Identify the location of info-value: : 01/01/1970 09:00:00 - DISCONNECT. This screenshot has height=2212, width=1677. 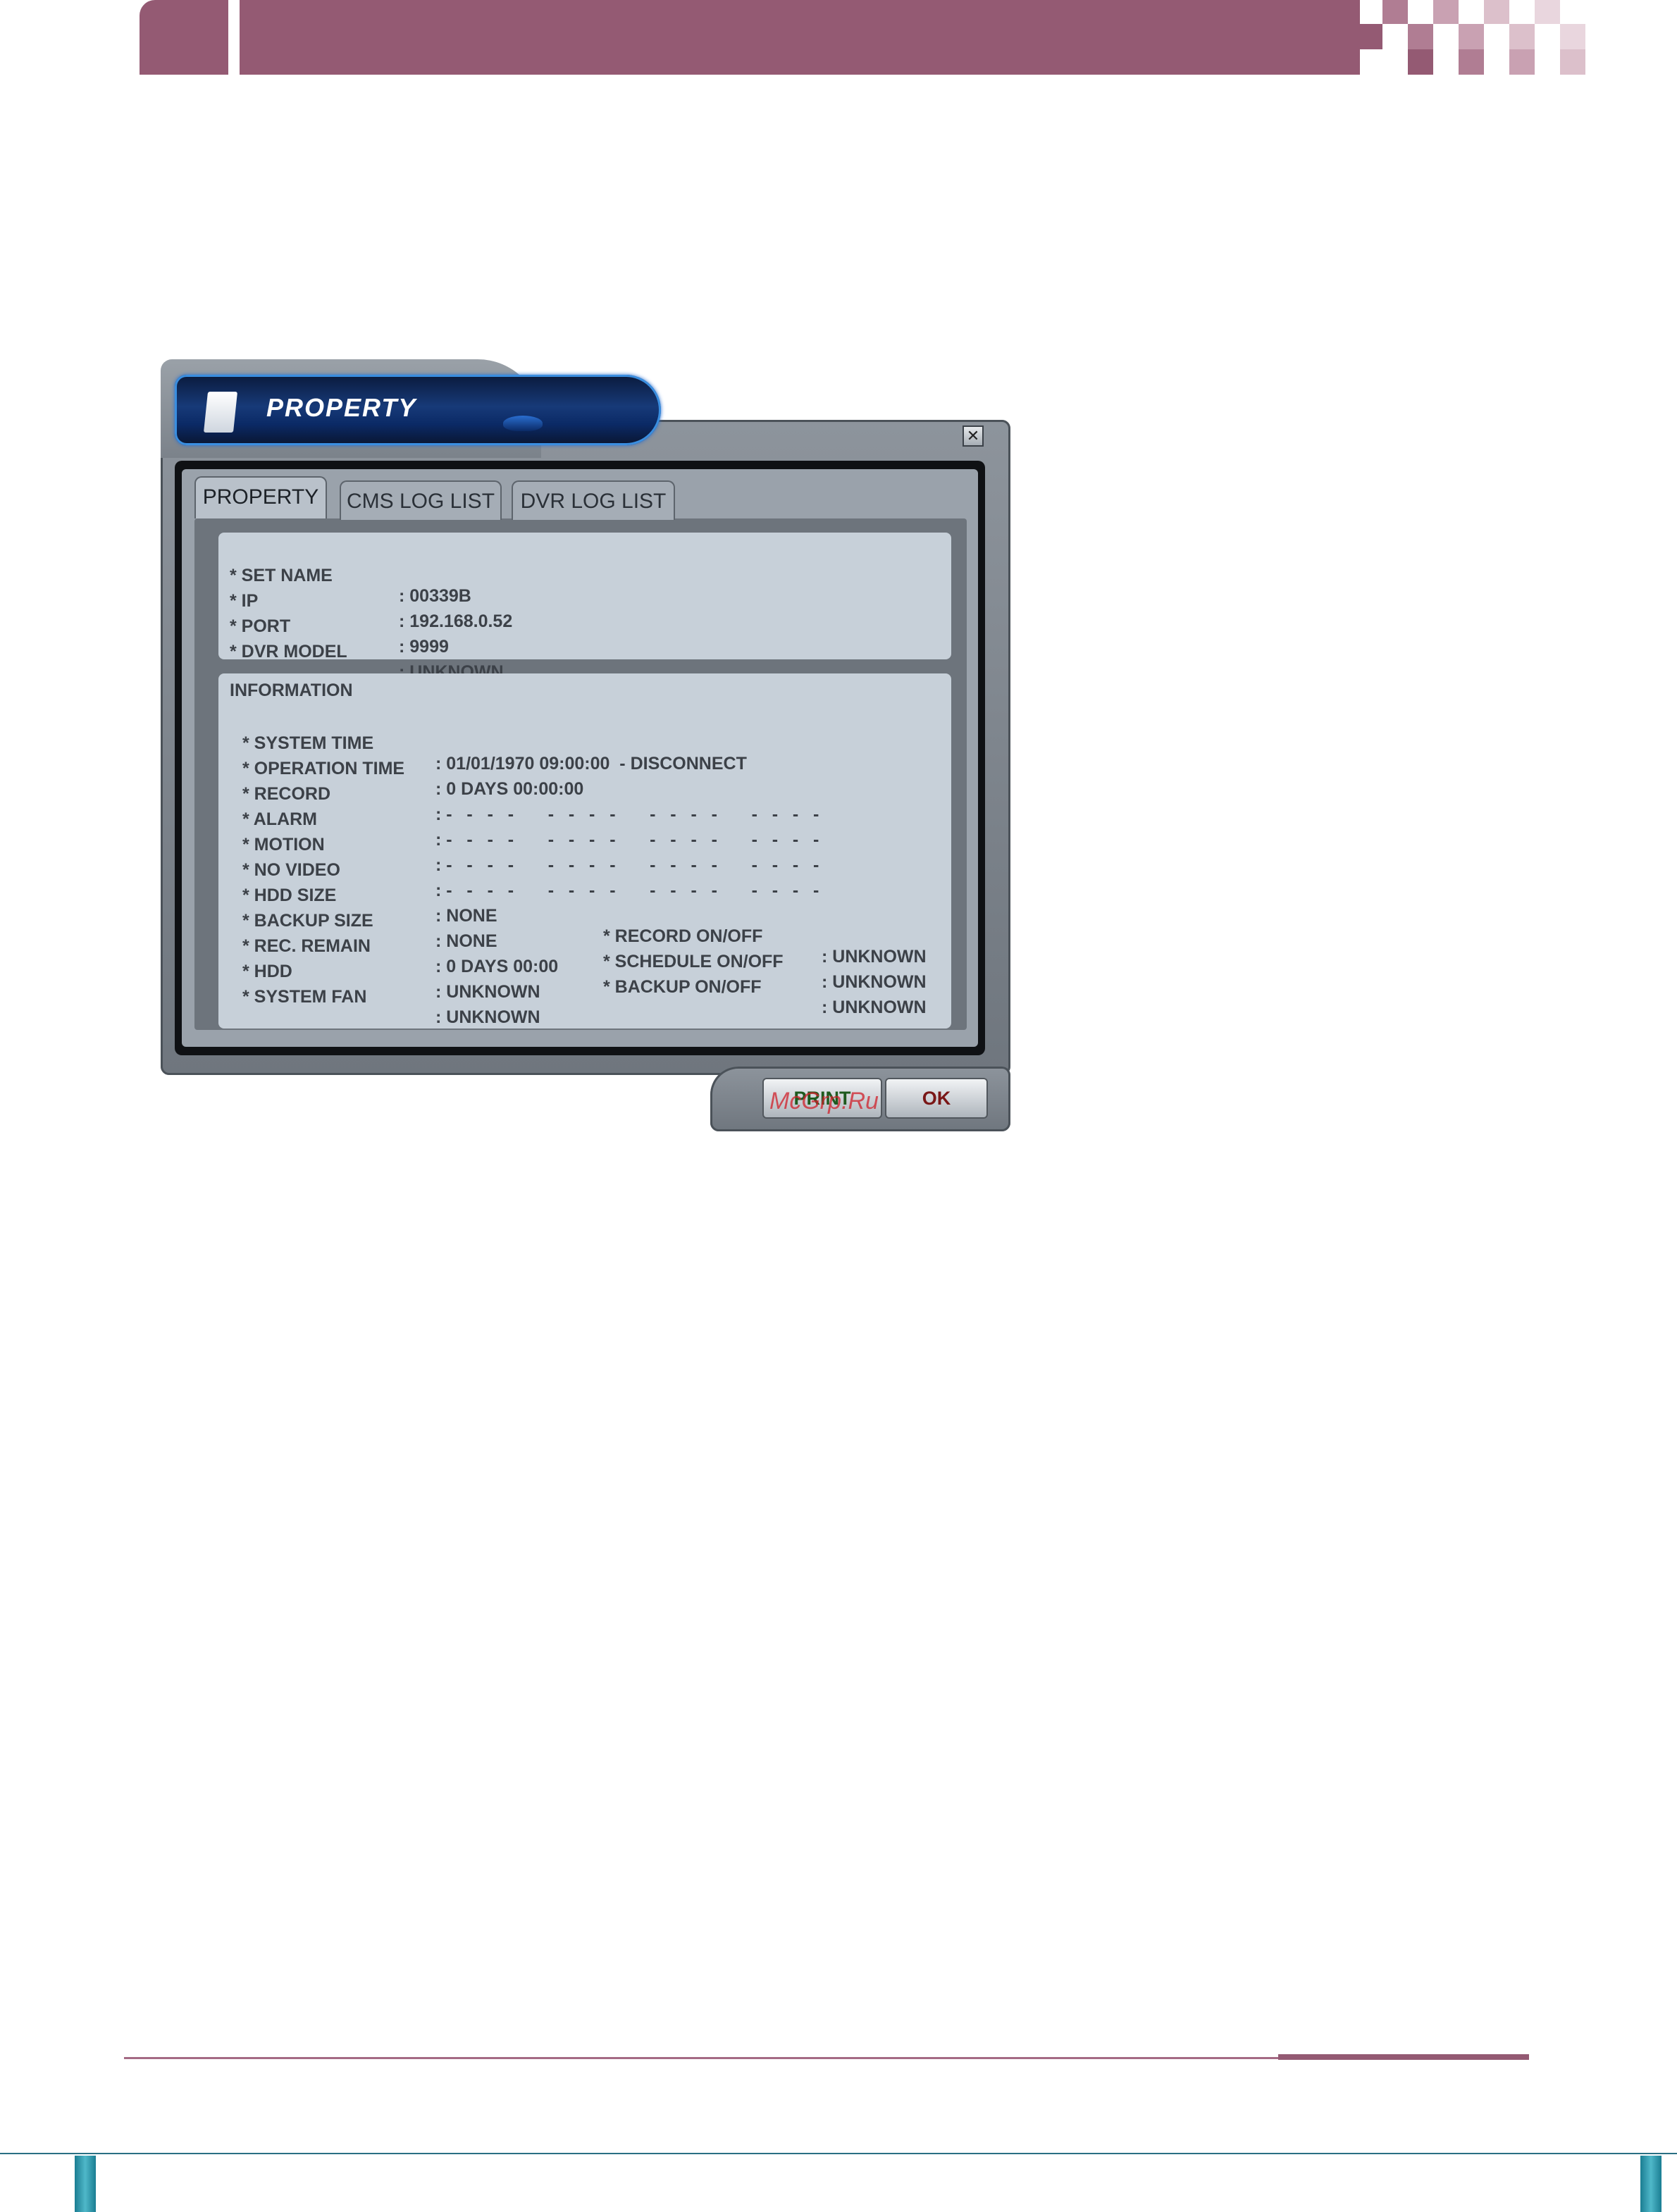
(591, 763).